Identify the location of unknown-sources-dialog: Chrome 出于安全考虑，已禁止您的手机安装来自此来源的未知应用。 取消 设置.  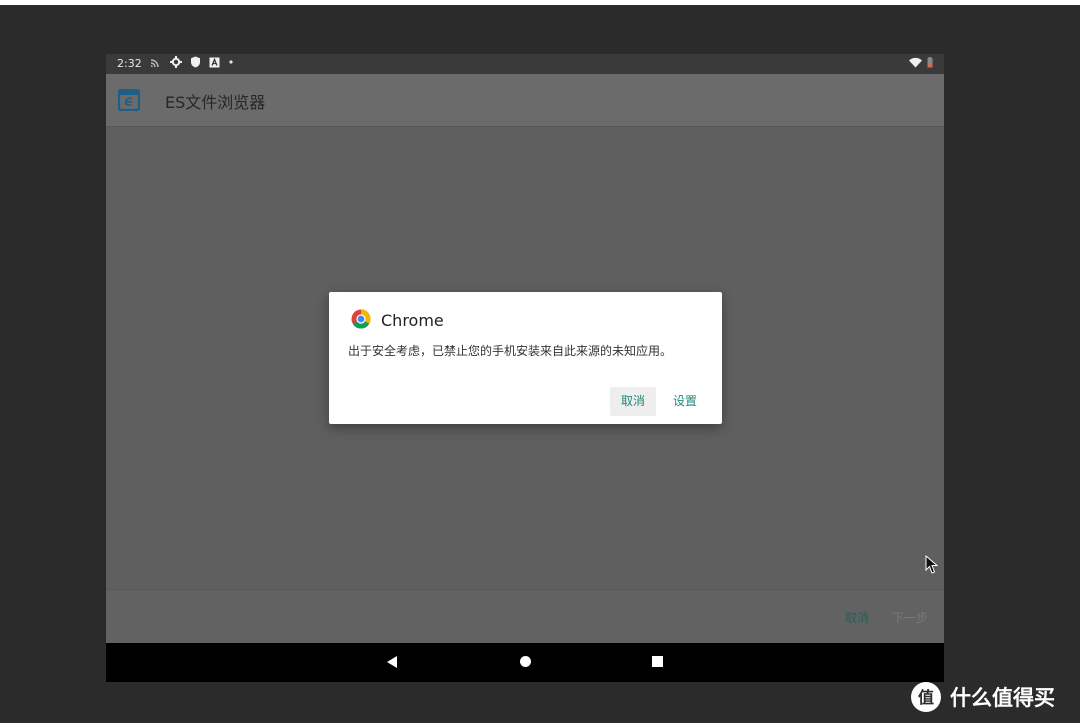
(525, 358).